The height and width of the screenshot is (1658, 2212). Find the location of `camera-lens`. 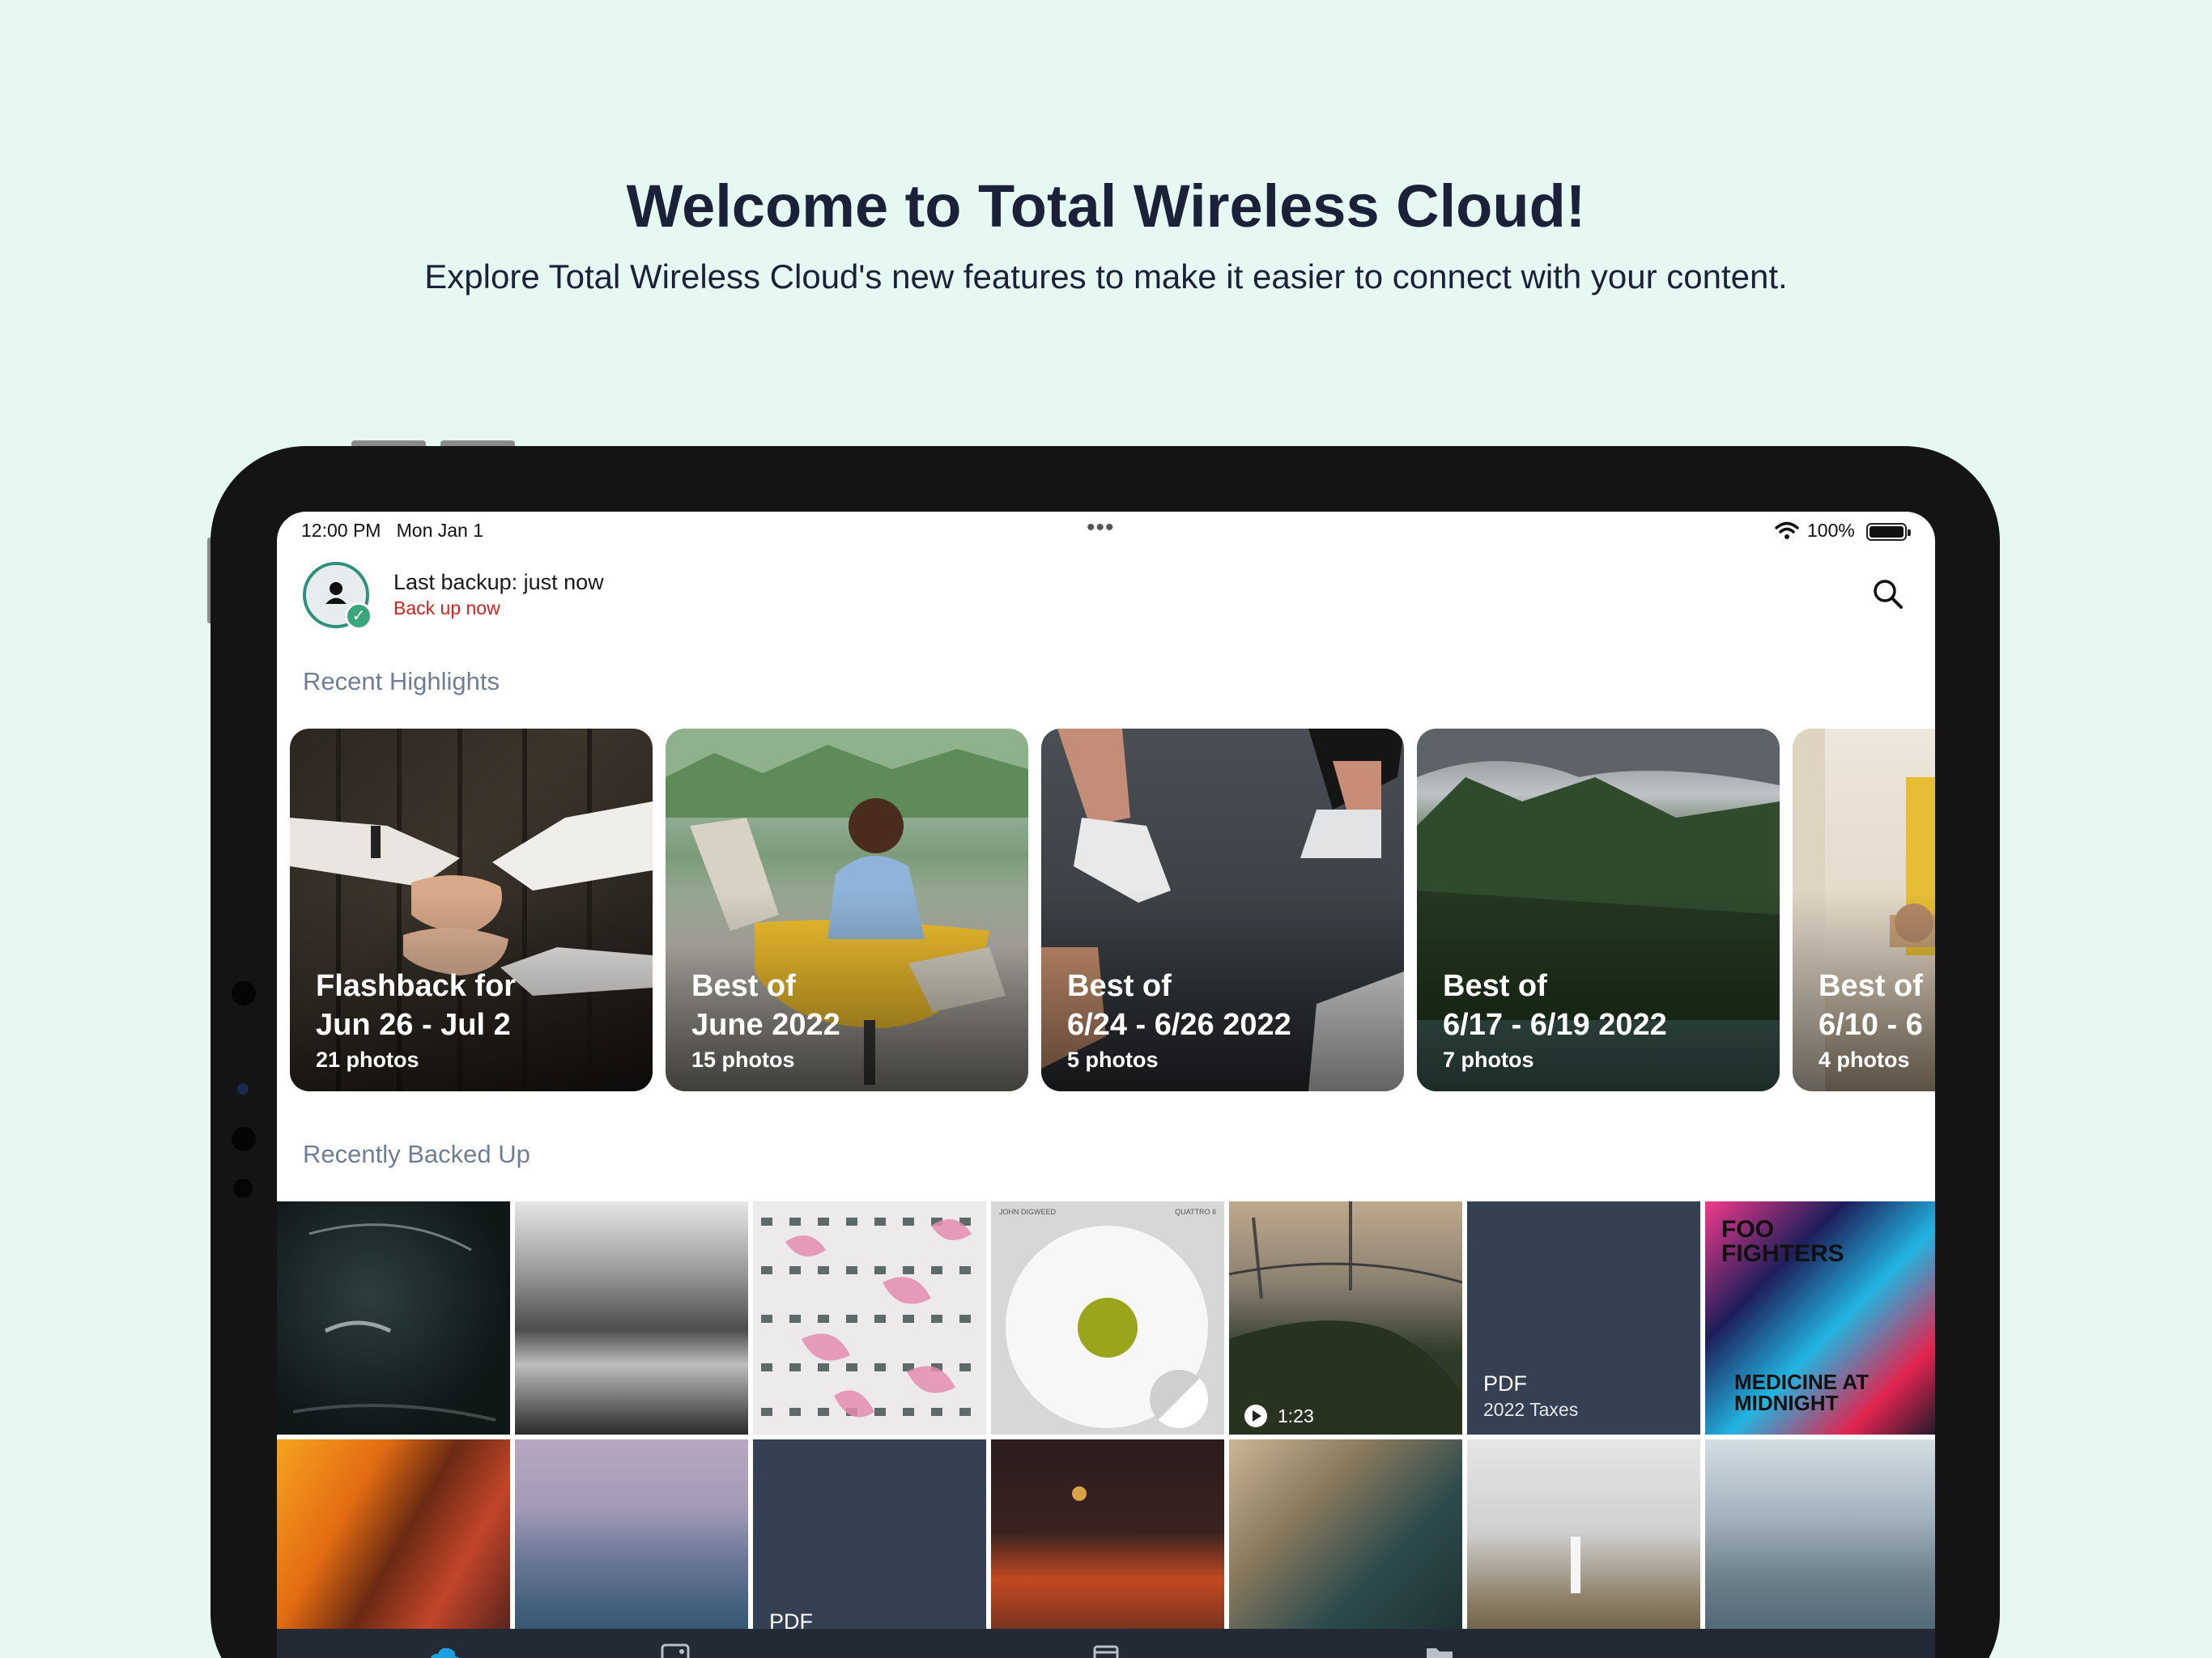

camera-lens is located at coordinates (243, 1089).